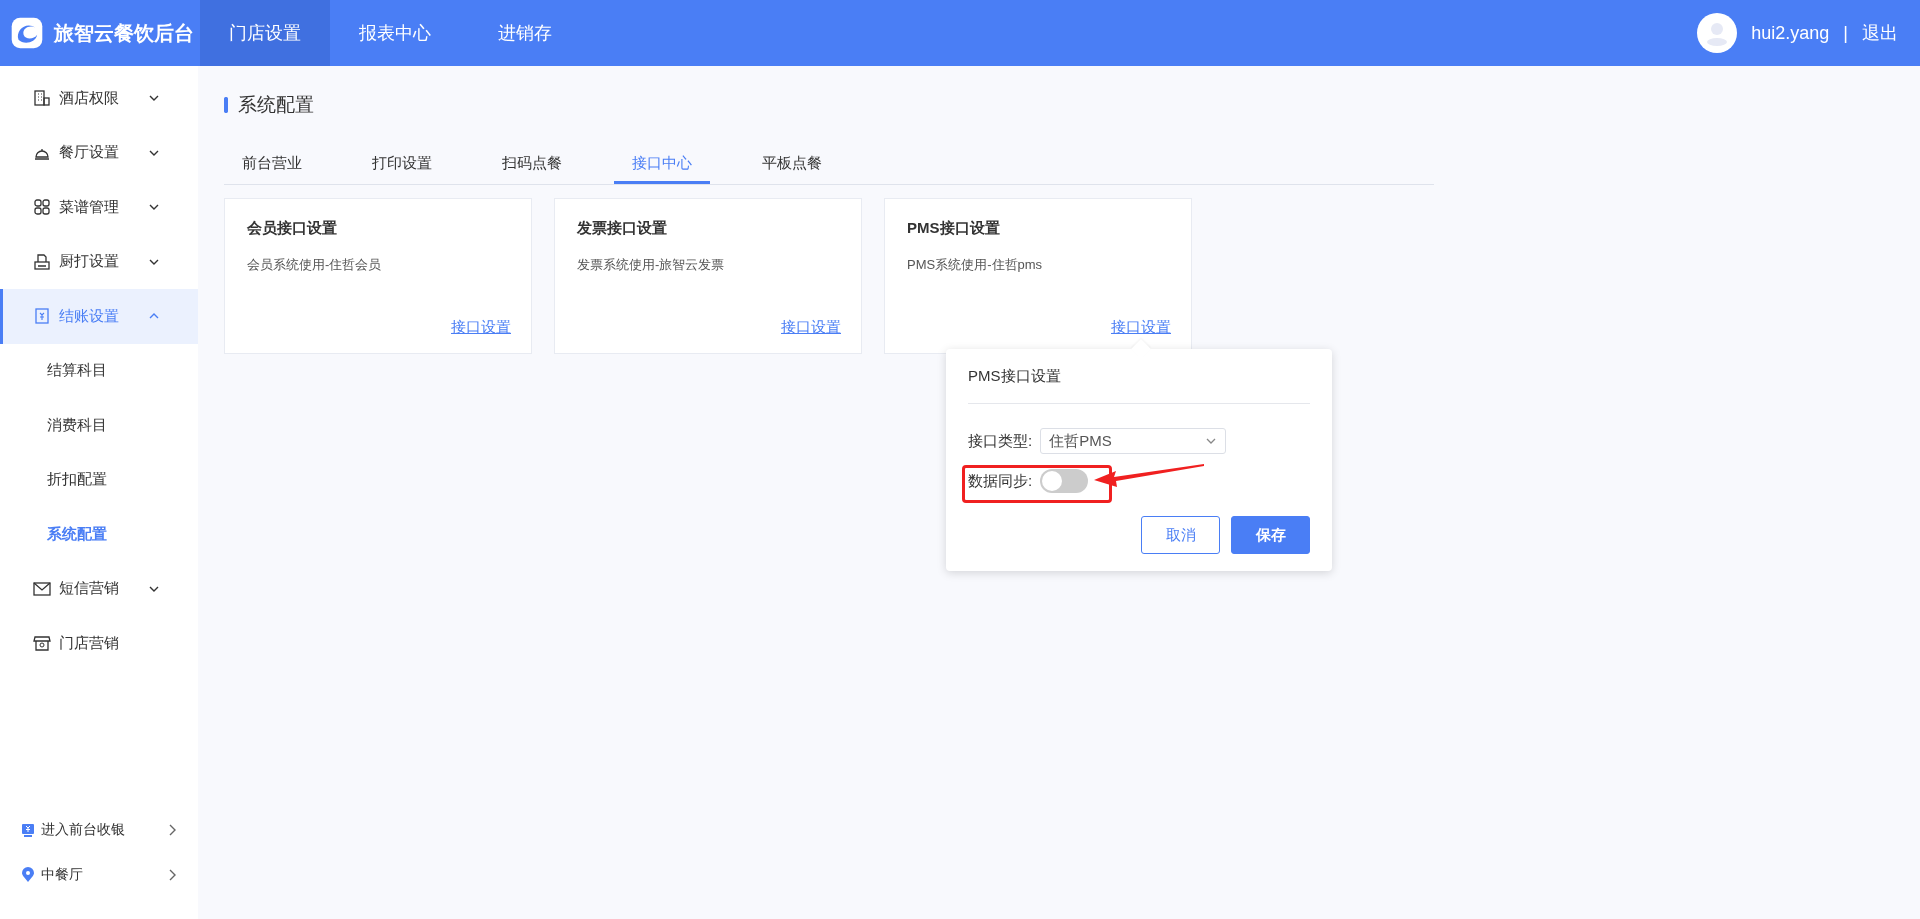 This screenshot has width=1920, height=919. What do you see at coordinates (99, 316) in the screenshot?
I see `sidebar-item: 结账设置` at bounding box center [99, 316].